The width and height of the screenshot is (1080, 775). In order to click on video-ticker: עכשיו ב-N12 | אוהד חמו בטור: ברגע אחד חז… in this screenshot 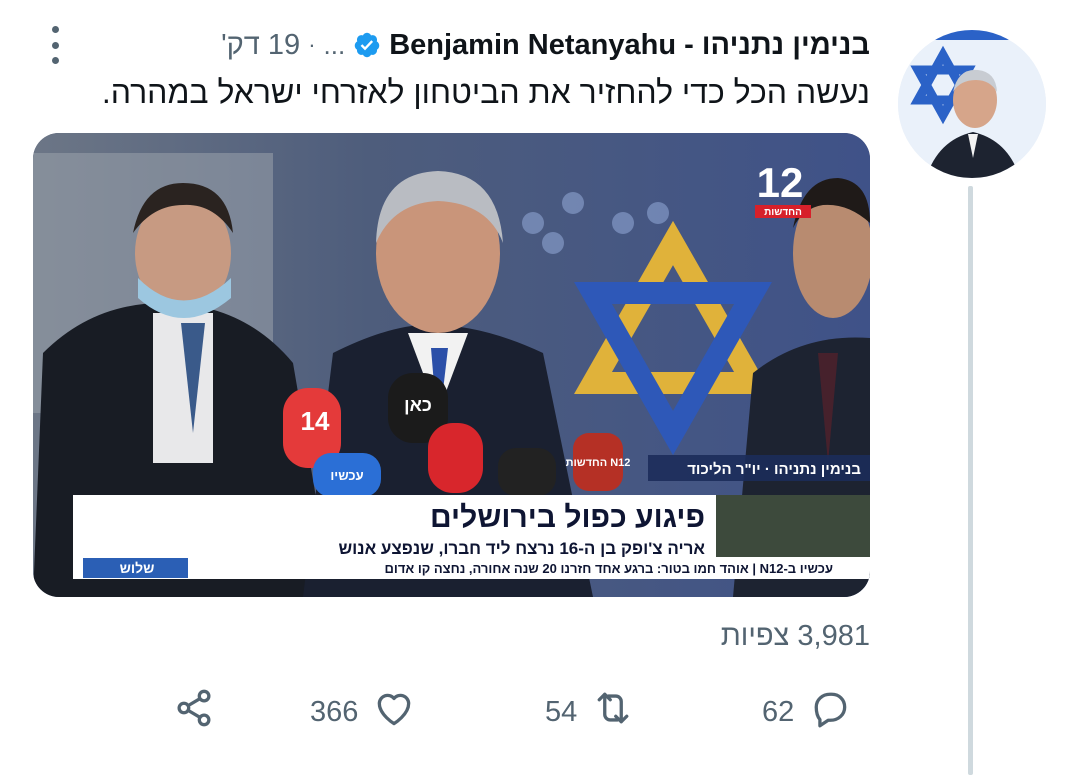, I will do `click(609, 568)`.